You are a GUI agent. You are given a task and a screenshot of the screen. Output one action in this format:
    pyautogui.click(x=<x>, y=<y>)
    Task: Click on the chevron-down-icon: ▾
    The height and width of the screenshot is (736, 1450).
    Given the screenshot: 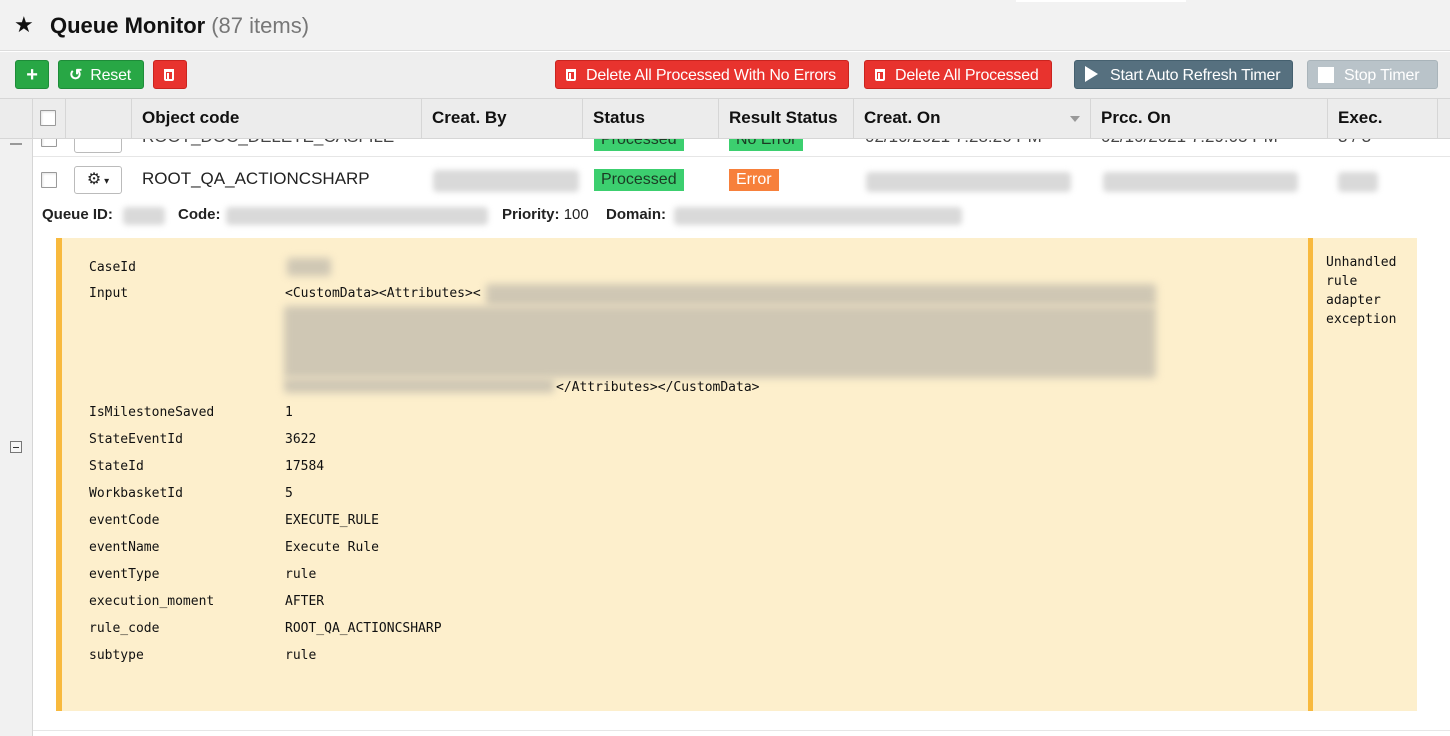 What is the action you would take?
    pyautogui.click(x=107, y=181)
    